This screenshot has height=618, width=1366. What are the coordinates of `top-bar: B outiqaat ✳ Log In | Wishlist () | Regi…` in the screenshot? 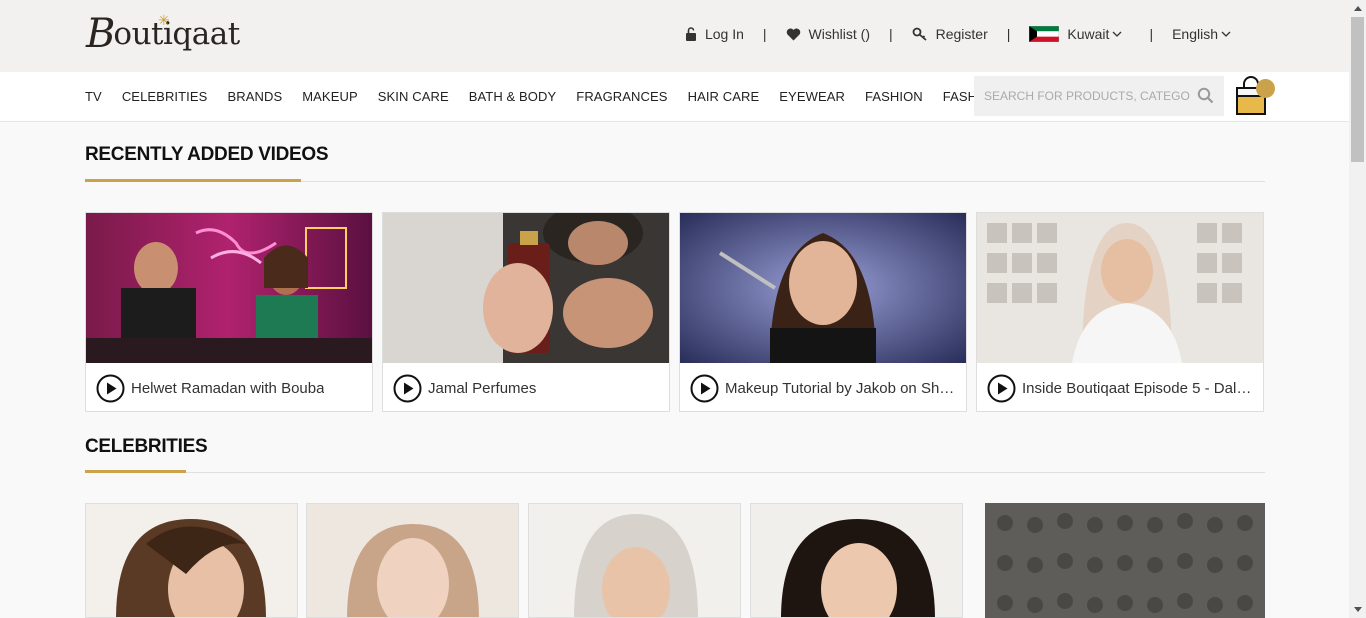 It's located at (674, 36).